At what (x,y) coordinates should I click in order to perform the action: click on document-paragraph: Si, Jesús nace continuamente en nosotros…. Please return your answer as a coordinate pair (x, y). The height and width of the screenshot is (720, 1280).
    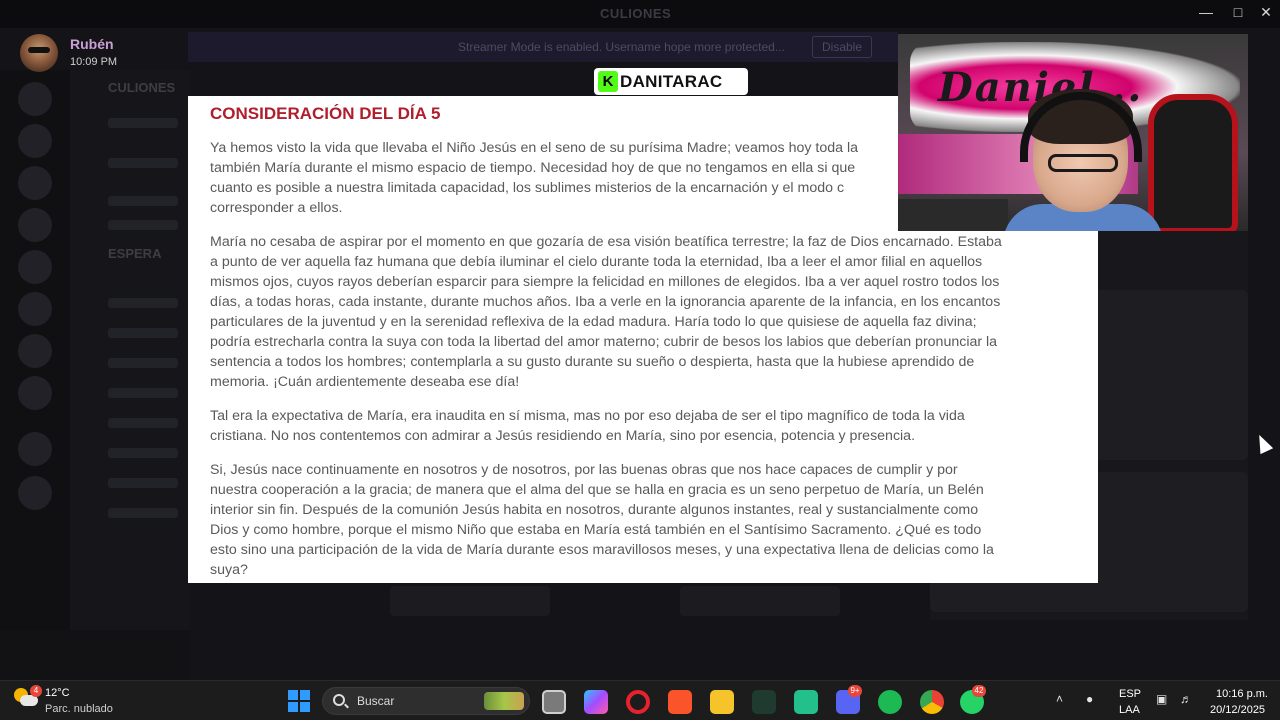
    Looking at the image, I should click on (635, 520).